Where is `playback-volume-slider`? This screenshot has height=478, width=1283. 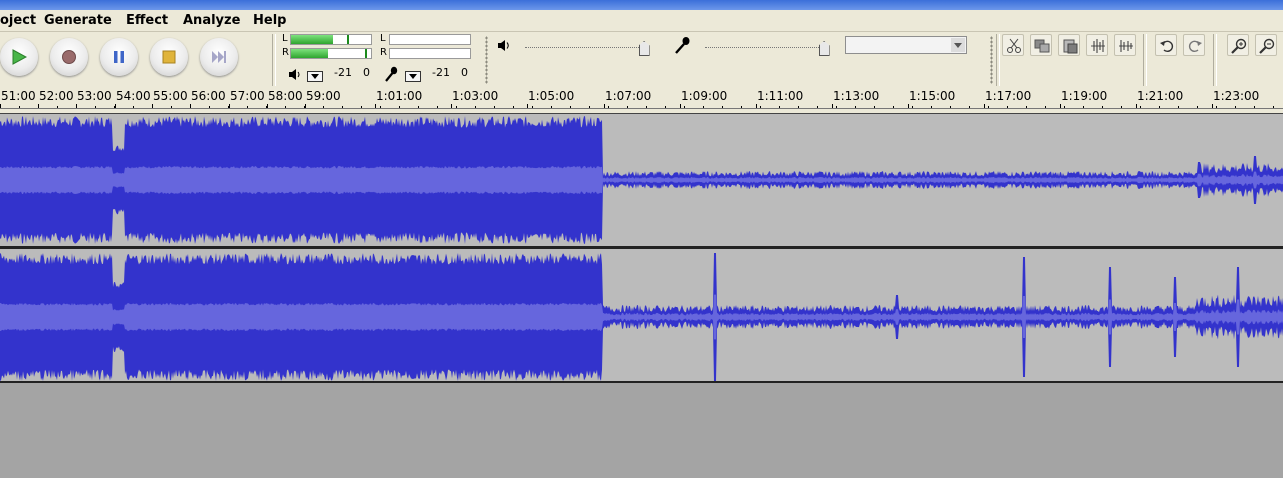 playback-volume-slider is located at coordinates (585, 48).